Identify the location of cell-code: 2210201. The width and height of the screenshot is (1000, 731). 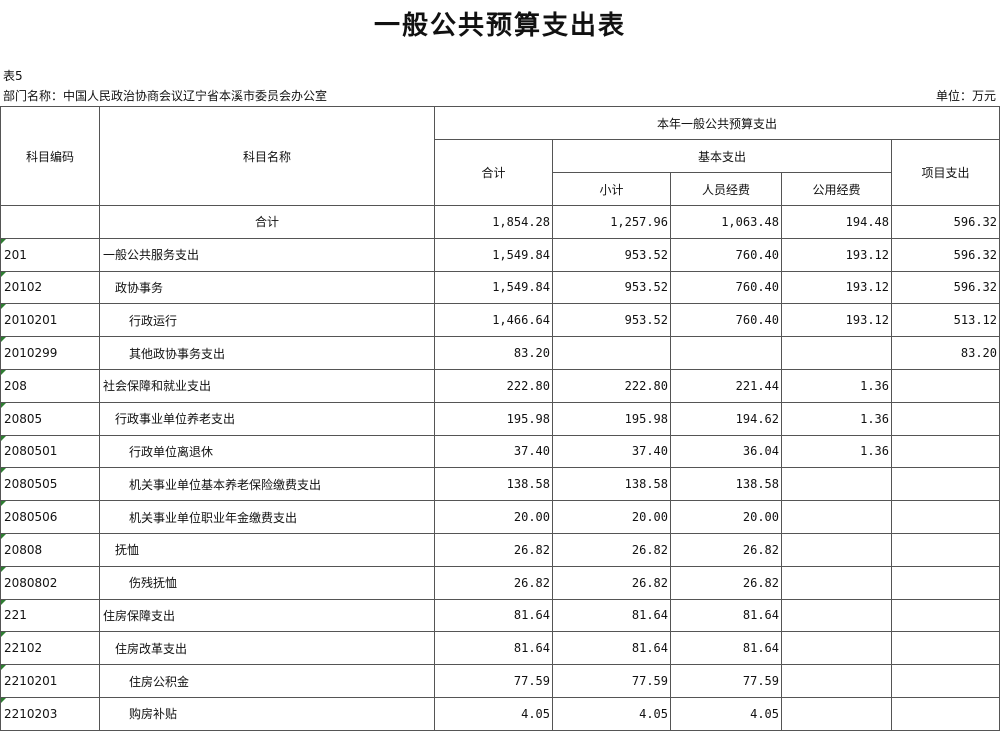
(50, 681).